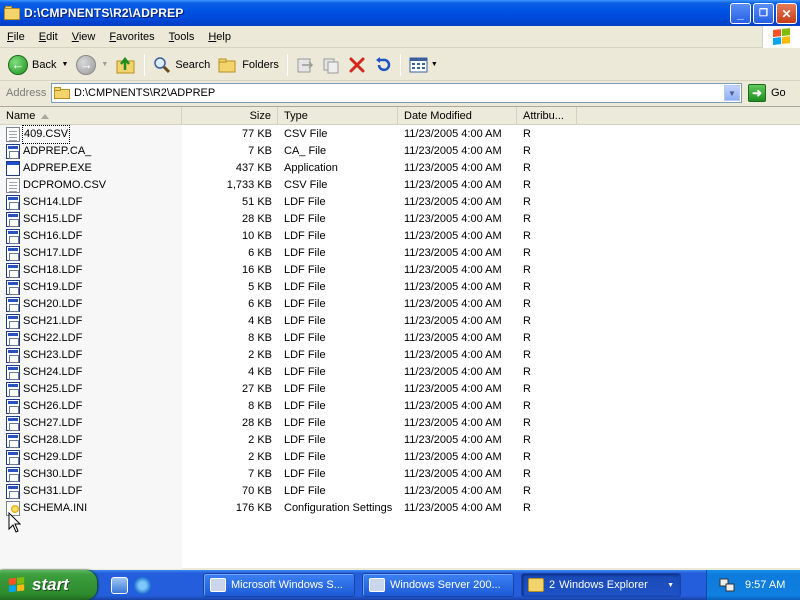 The height and width of the screenshot is (600, 800). Describe the element at coordinates (400, 287) in the screenshot. I see `file-row: SCH19.LDF 5 KB LDF File 11/23/2005 4:00 AM R` at that location.